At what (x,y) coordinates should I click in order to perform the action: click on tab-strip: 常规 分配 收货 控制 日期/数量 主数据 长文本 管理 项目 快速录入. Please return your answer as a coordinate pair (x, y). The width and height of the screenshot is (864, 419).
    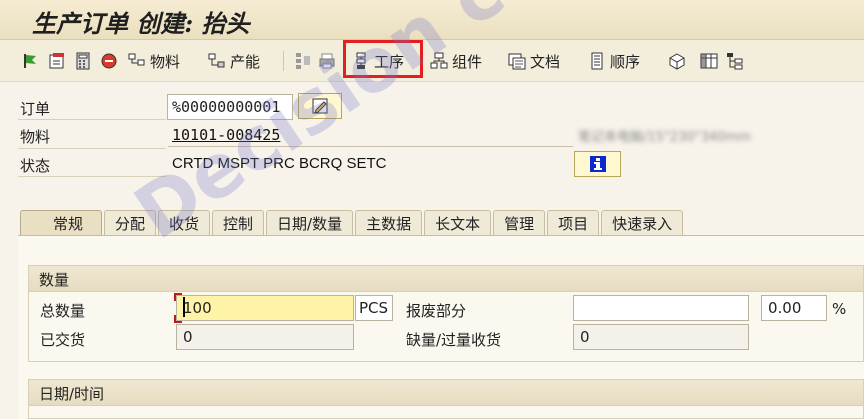
    Looking at the image, I should click on (352, 223).